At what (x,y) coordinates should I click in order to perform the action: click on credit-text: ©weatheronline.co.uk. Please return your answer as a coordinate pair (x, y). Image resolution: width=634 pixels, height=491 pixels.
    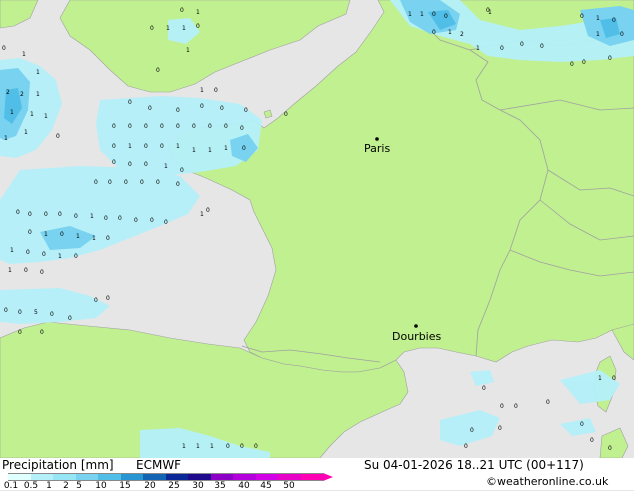
    Looking at the image, I should click on (547, 481).